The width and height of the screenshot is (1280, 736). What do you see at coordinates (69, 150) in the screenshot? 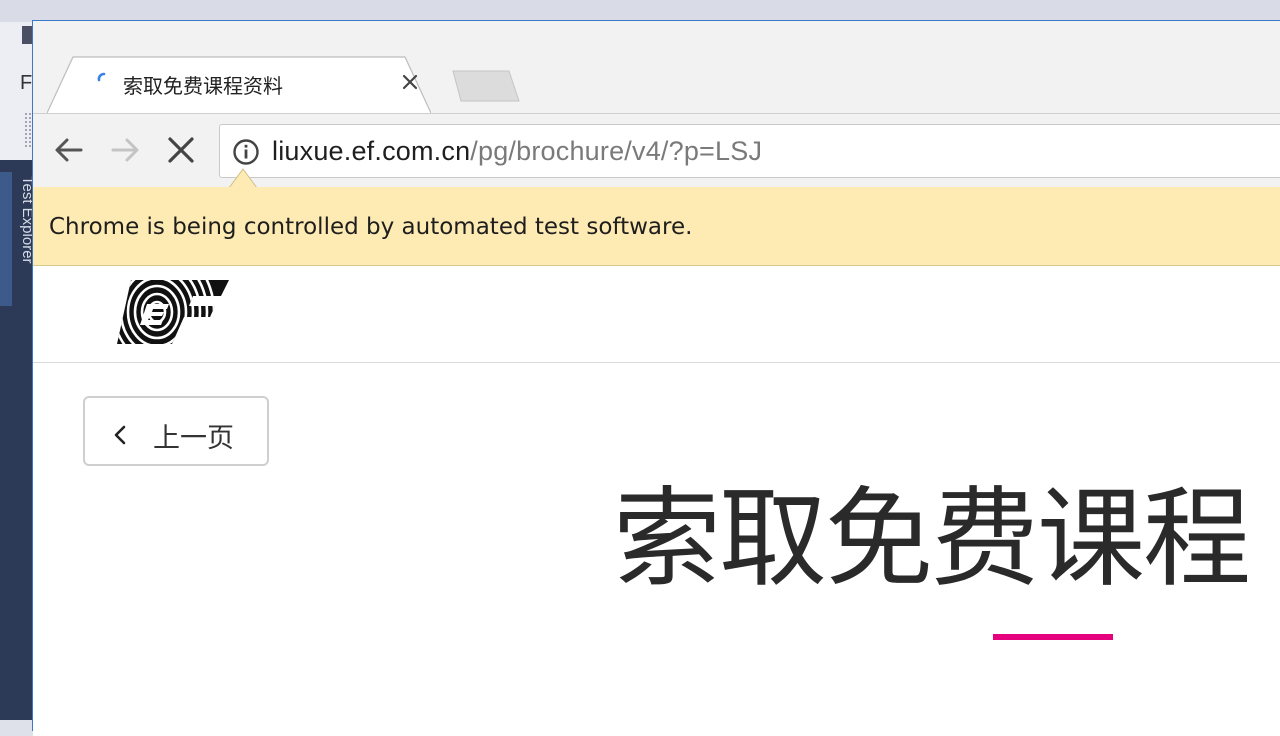
I see `arrow-left-icon` at bounding box center [69, 150].